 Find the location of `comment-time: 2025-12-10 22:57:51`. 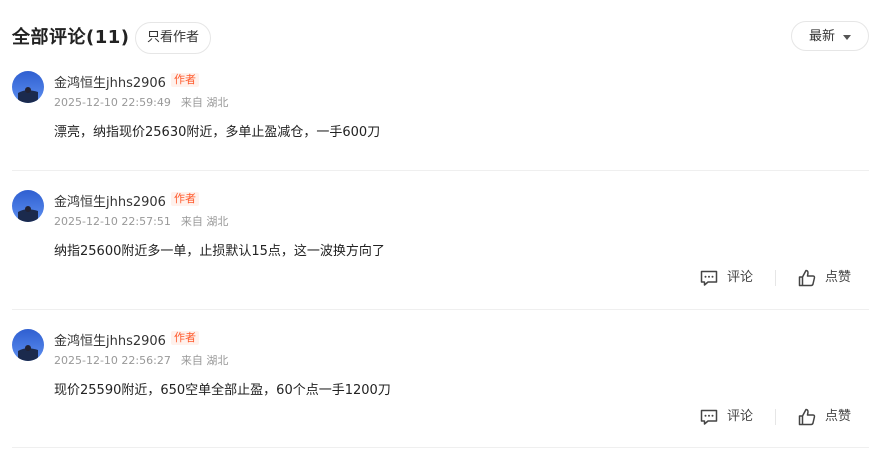

comment-time: 2025-12-10 22:57:51 is located at coordinates (112, 221).